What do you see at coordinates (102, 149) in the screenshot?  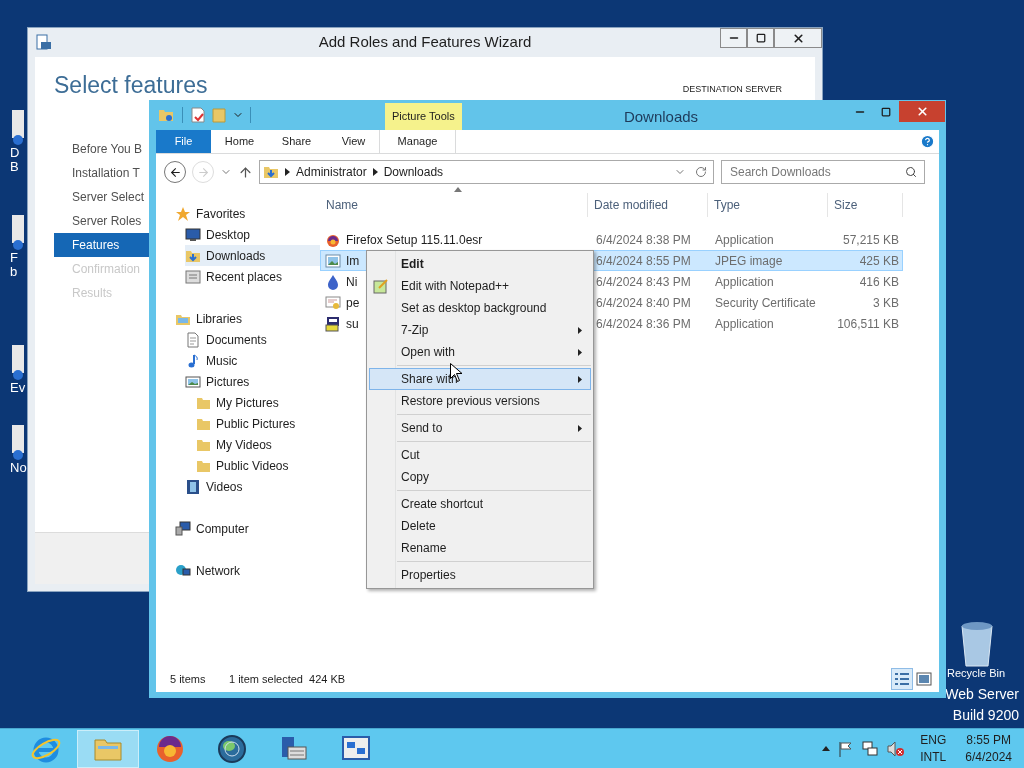 I see `wizard-step: Before You B` at bounding box center [102, 149].